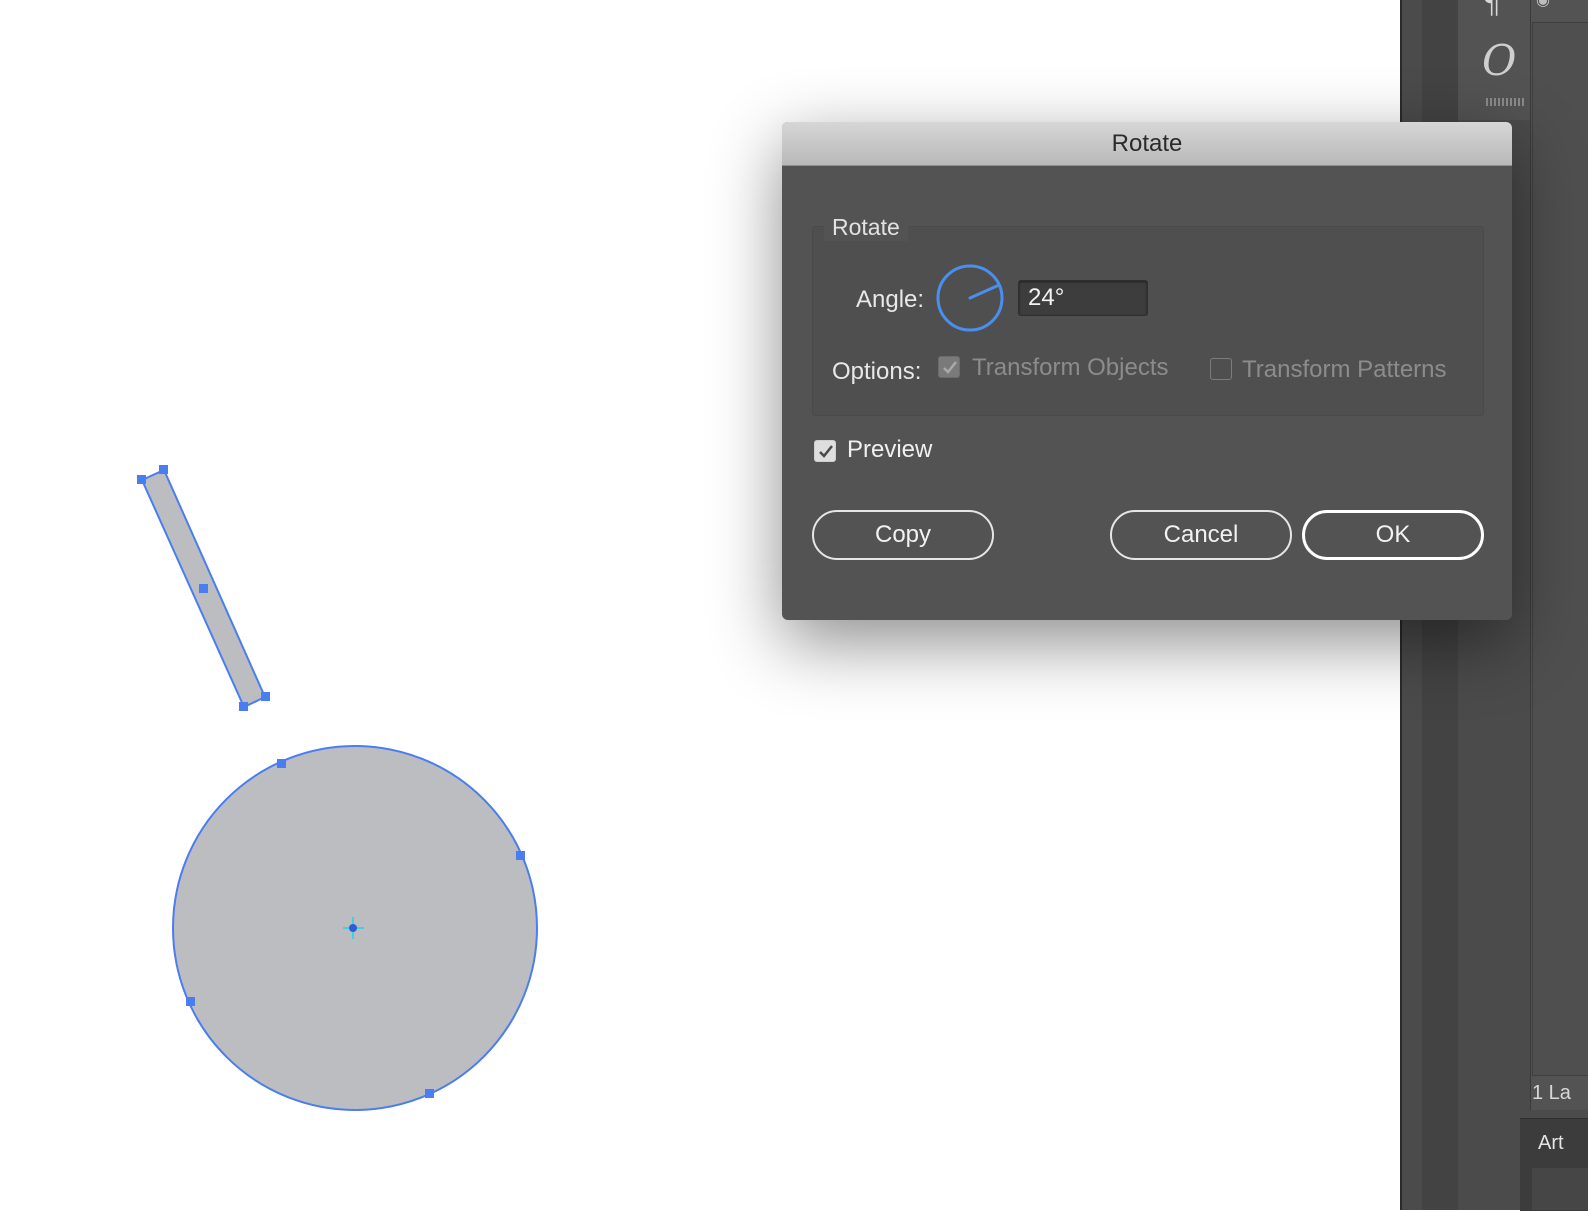 The height and width of the screenshot is (1211, 1588). I want to click on transform-objects-checkbox, so click(949, 367).